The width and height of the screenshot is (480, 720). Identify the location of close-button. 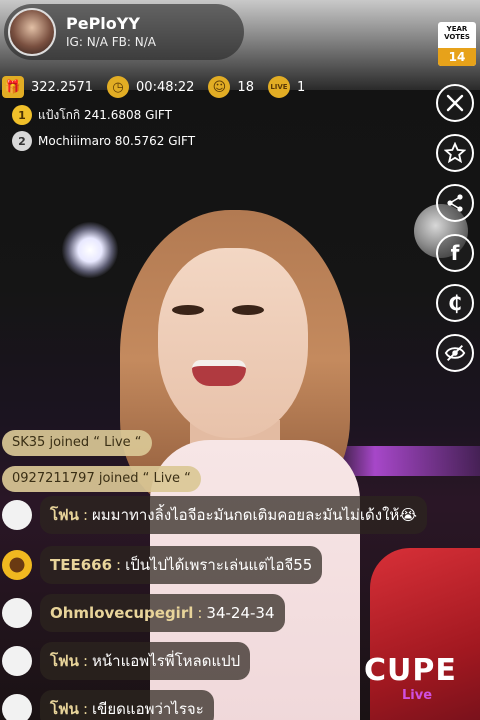
(455, 103).